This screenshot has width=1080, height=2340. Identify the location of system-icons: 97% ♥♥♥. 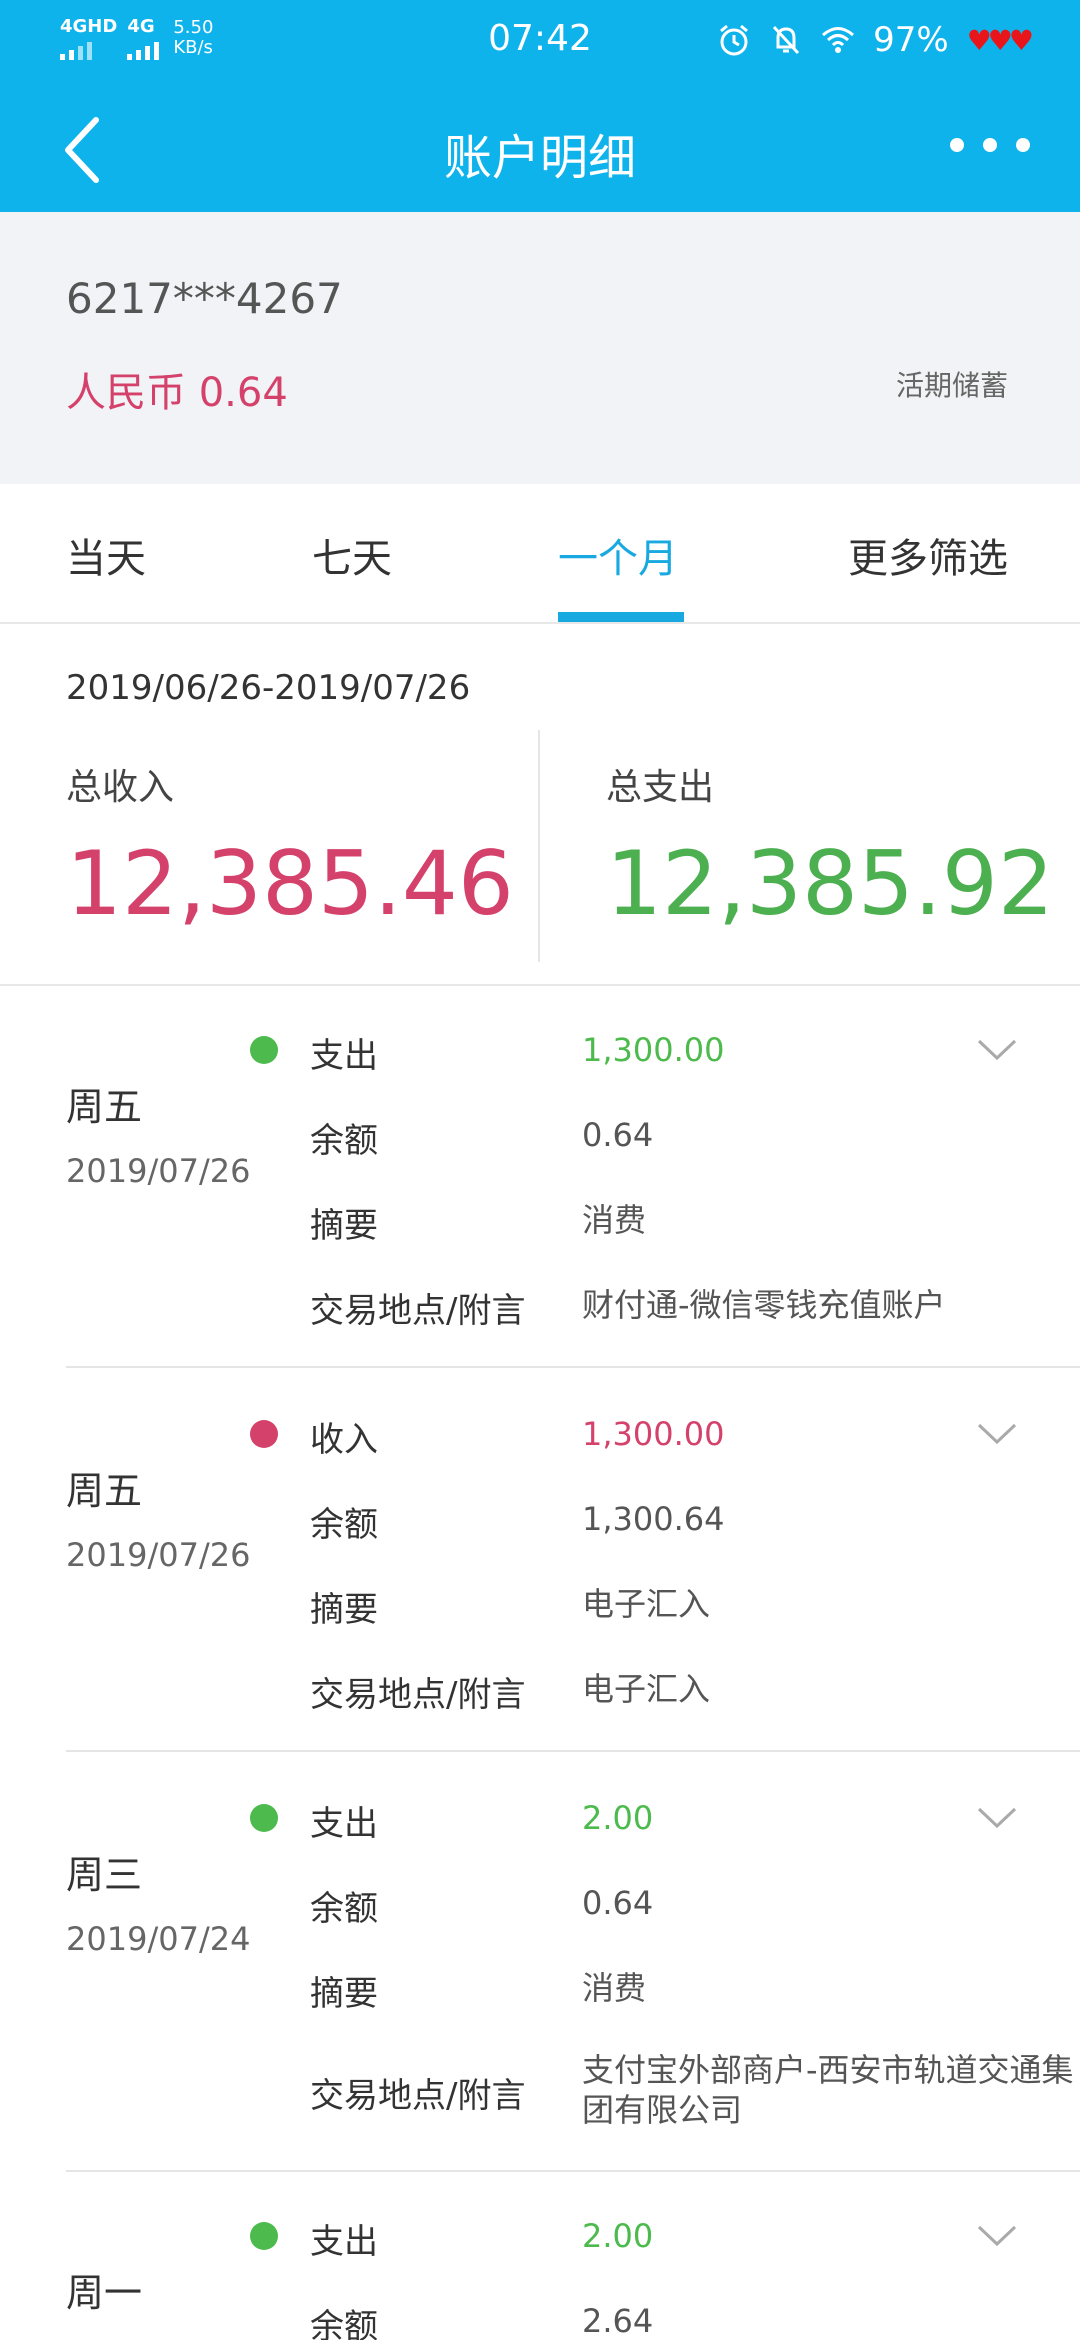
(875, 40).